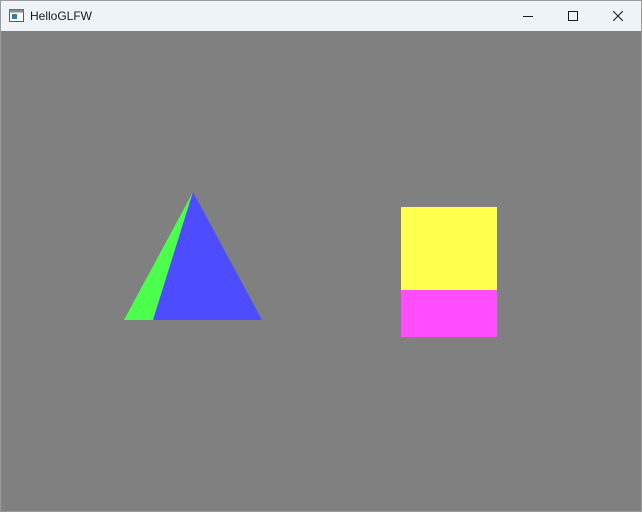  Describe the element at coordinates (61, 16) in the screenshot. I see `window-title: HelloGLFW` at that location.